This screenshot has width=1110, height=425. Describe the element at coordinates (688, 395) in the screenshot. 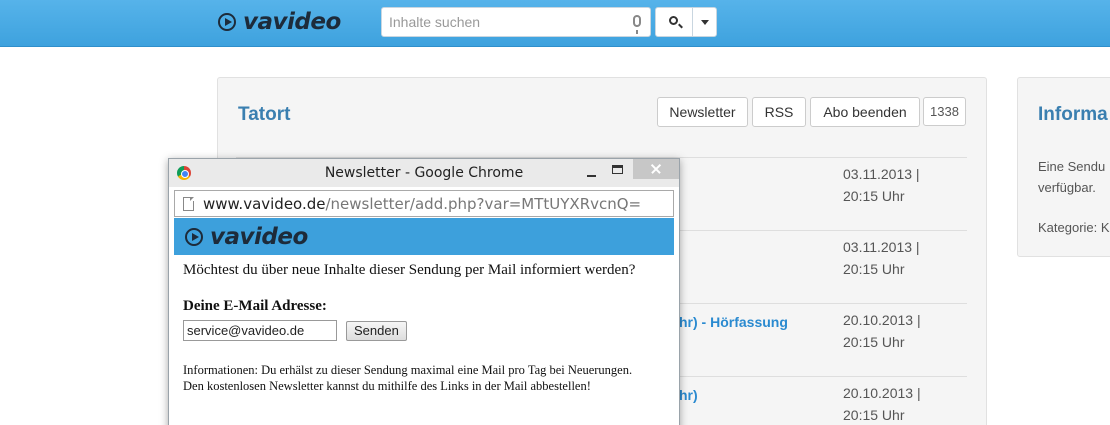

I see `episode-title-link: hr)` at that location.